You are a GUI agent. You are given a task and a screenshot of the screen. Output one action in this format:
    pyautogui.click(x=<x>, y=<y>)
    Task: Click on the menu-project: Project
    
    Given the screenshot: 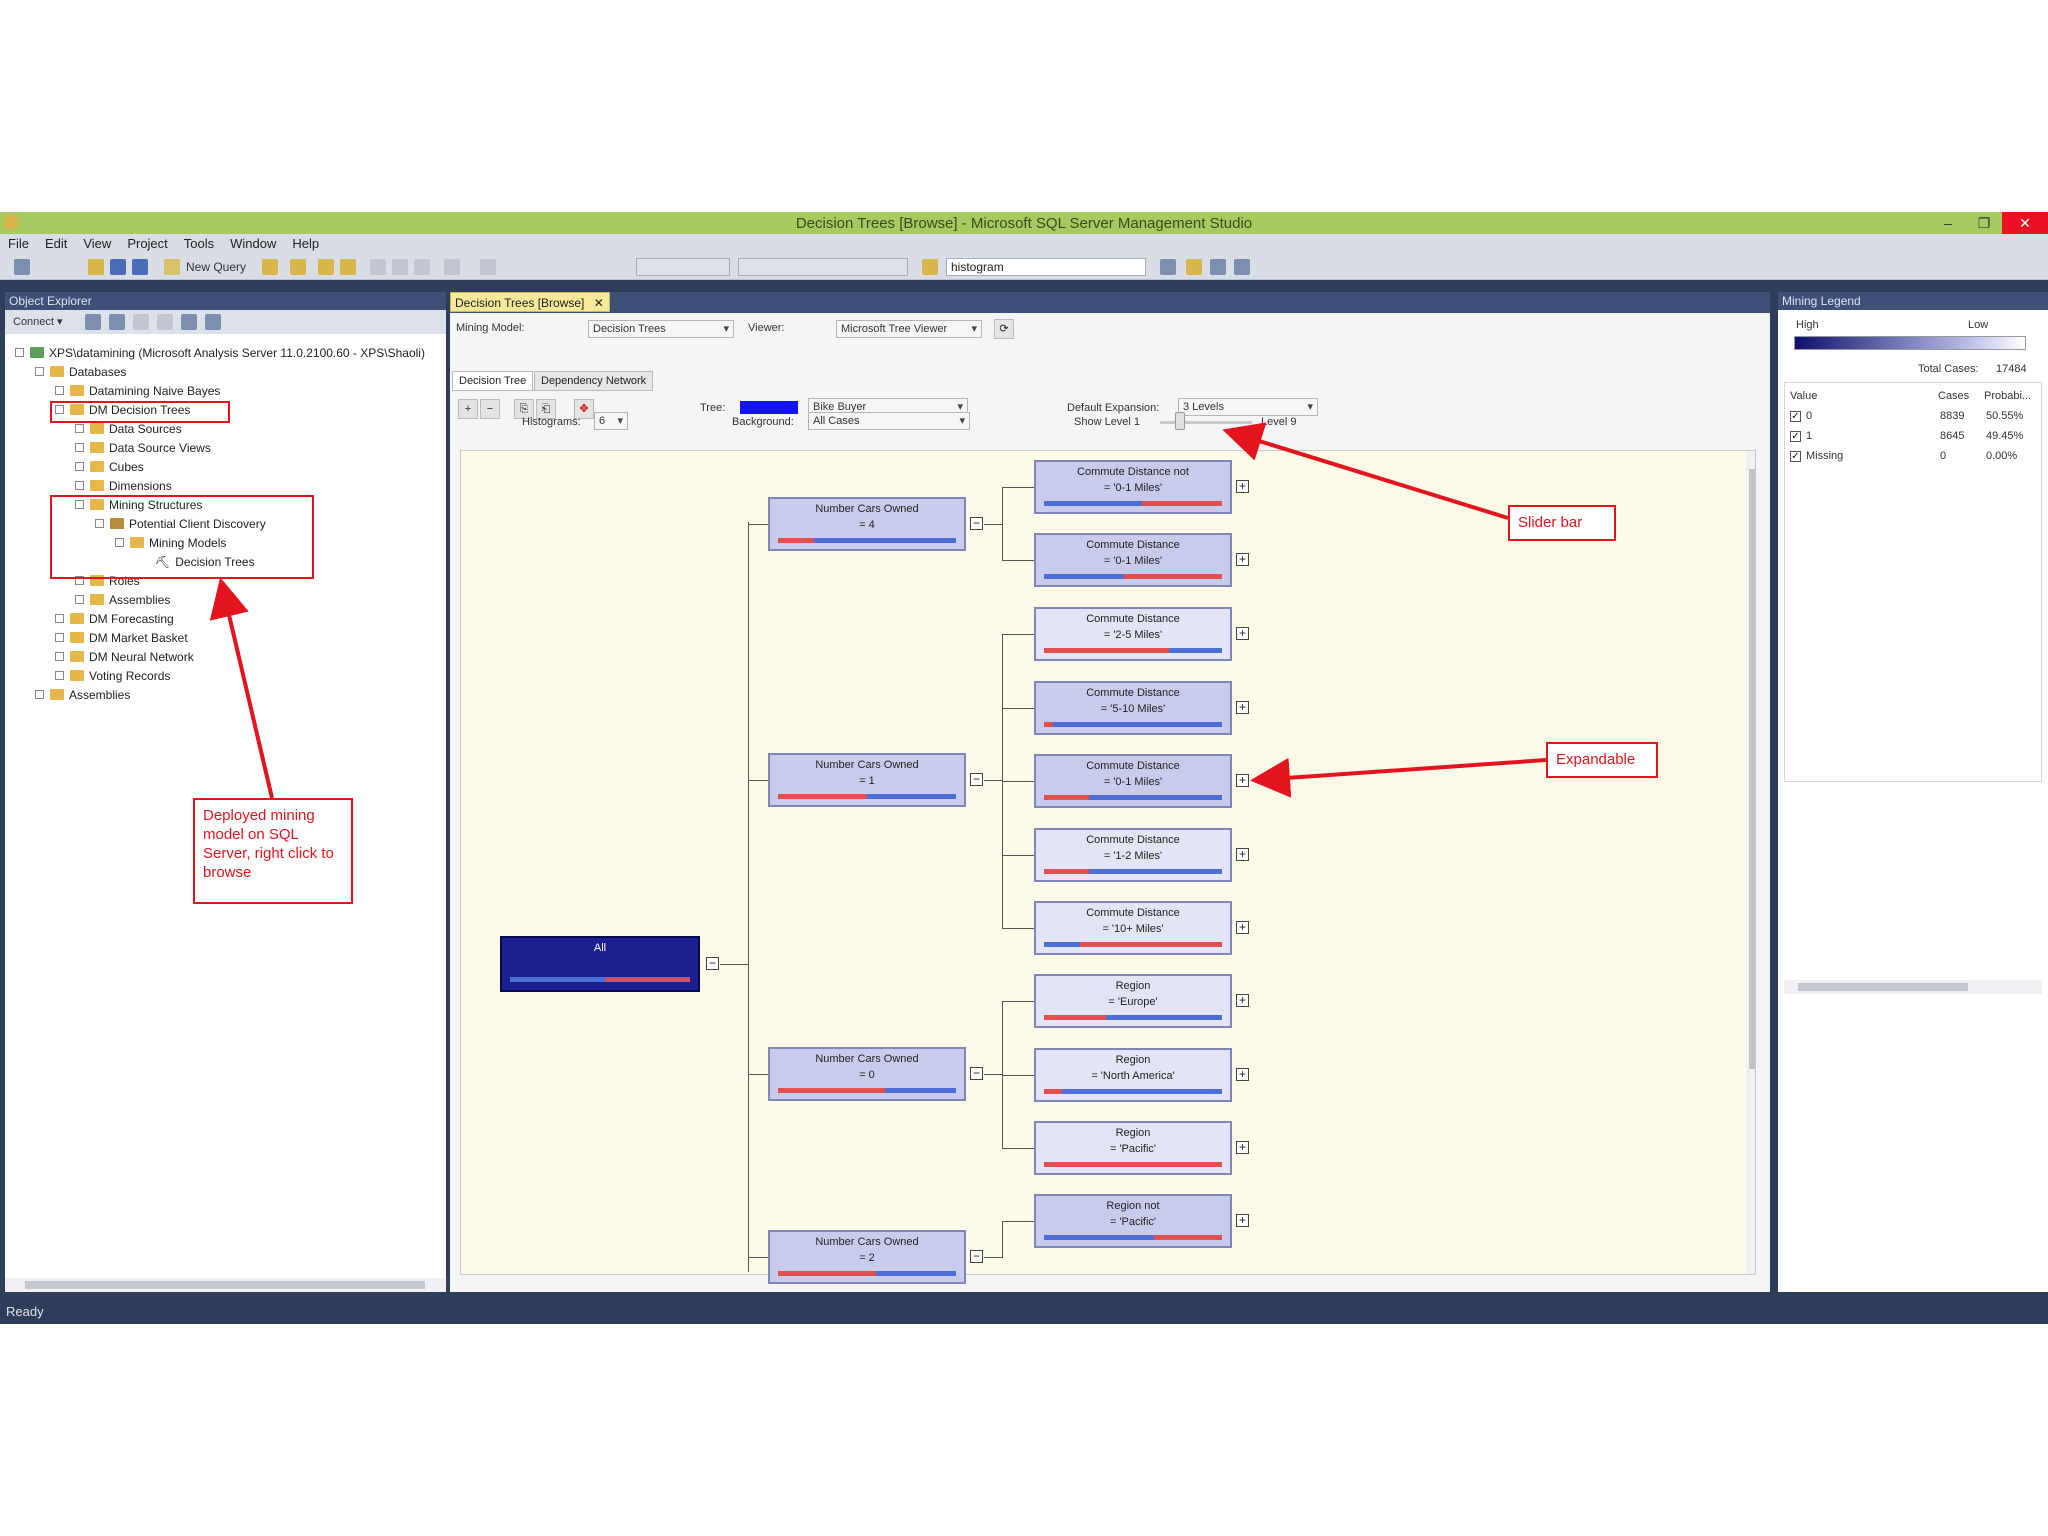 What is the action you would take?
    pyautogui.click(x=147, y=242)
    